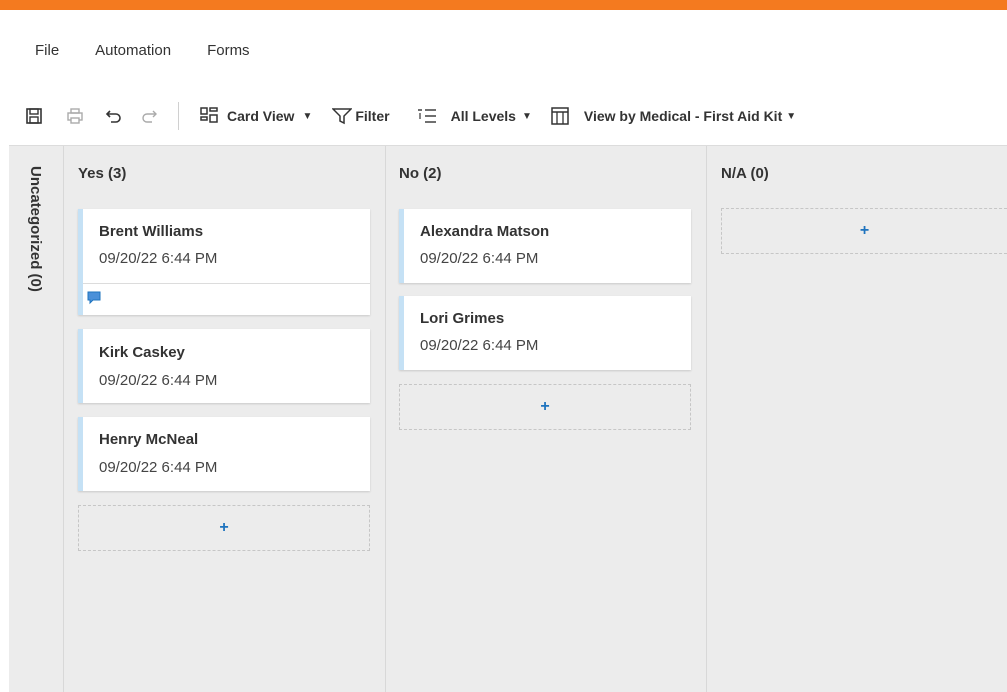 The height and width of the screenshot is (692, 1007). Describe the element at coordinates (372, 116) in the screenshot. I see `filter-label: Filter` at that location.